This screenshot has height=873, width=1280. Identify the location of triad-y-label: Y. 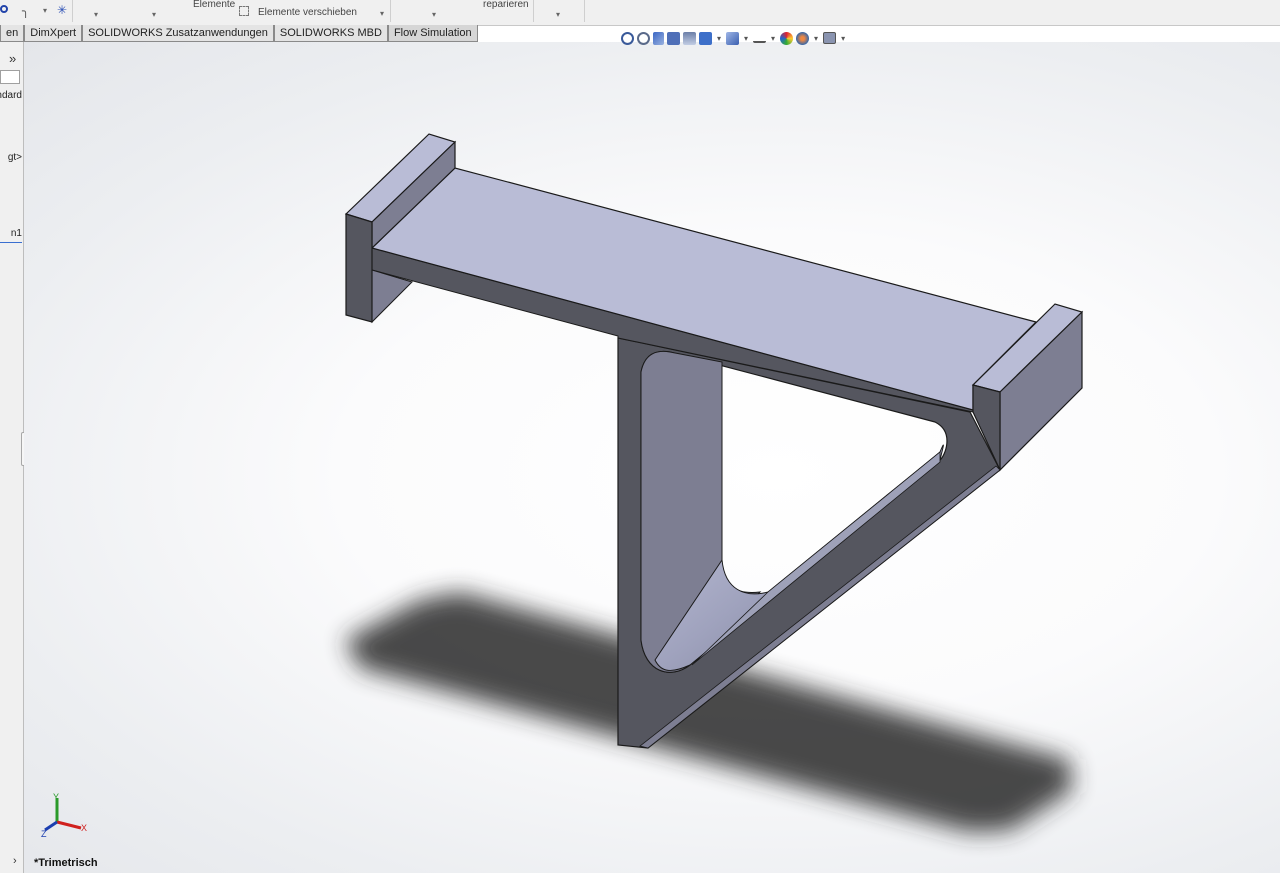
(56, 797).